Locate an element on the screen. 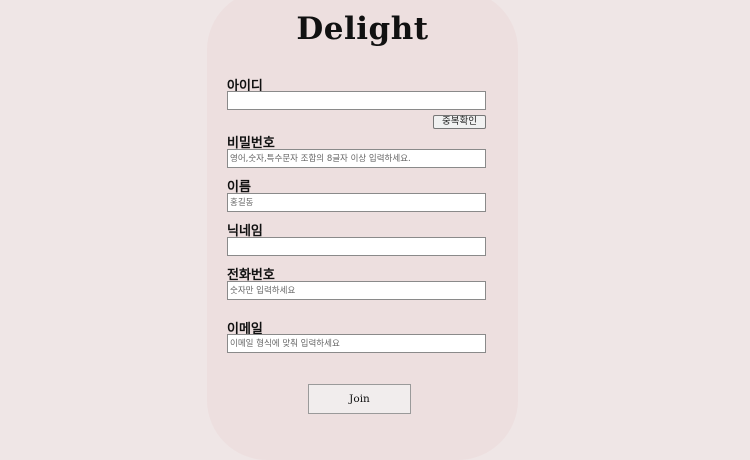  join-button: Join is located at coordinates (359, 399).